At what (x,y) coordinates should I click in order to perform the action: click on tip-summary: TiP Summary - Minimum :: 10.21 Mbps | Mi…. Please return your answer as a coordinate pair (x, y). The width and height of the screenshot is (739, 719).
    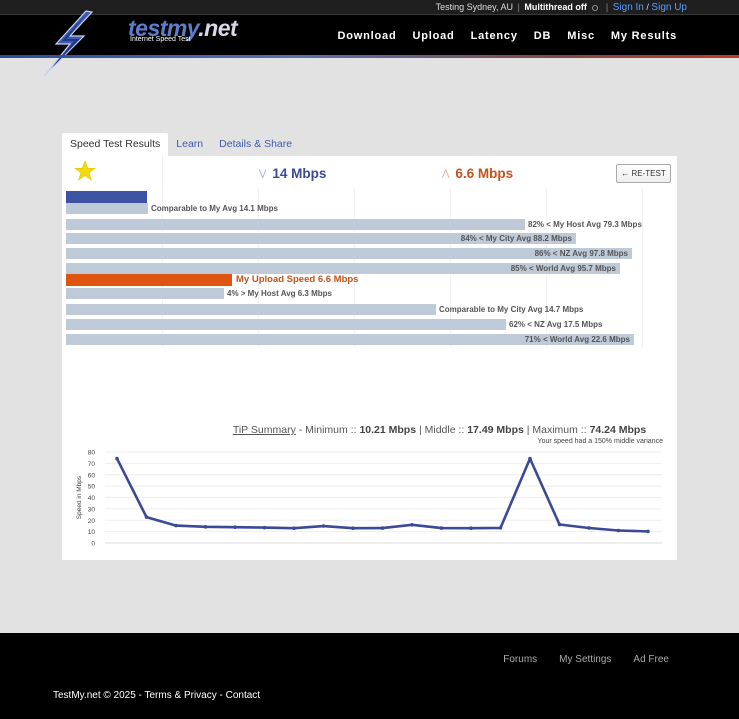
    Looking at the image, I should click on (369, 430).